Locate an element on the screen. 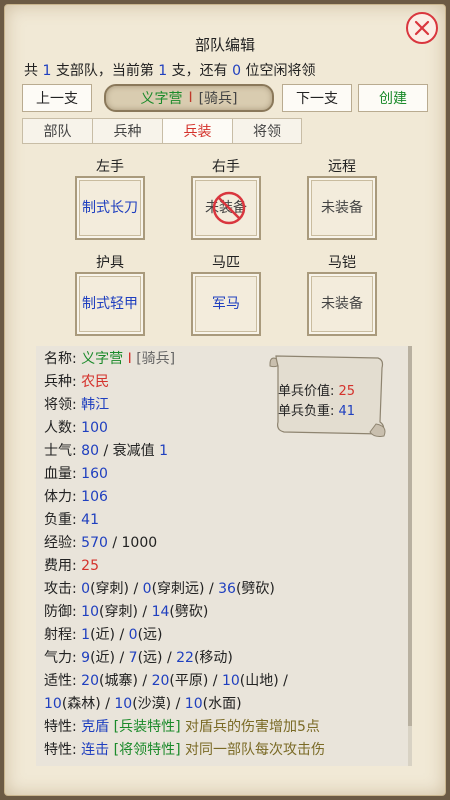 Image resolution: width=450 pixels, height=800 pixels. current-unit-plate: 义字营 I [骑兵] is located at coordinates (189, 98).